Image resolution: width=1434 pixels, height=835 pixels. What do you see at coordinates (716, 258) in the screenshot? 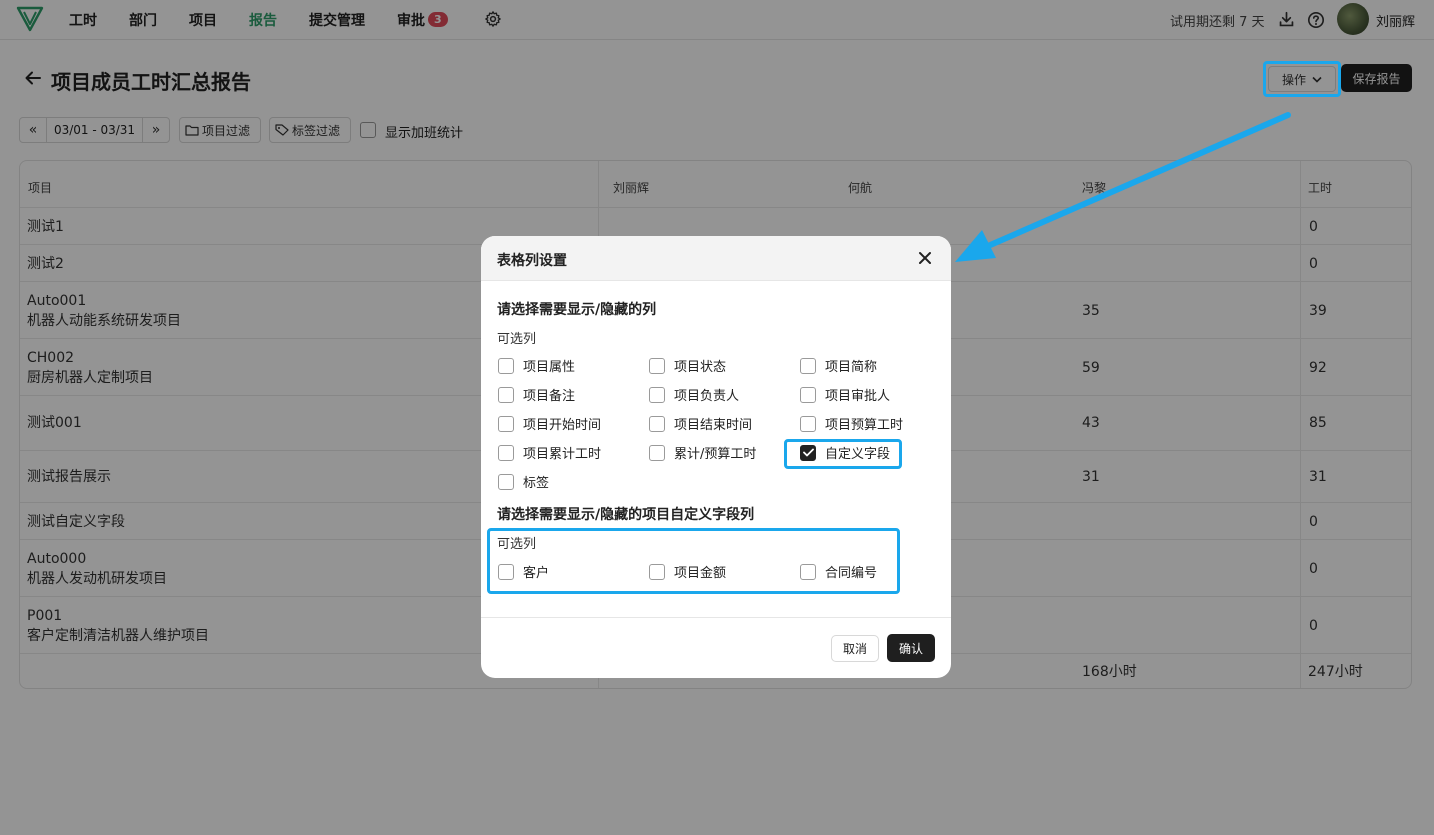
I see `modal-header: 表格列设置` at bounding box center [716, 258].